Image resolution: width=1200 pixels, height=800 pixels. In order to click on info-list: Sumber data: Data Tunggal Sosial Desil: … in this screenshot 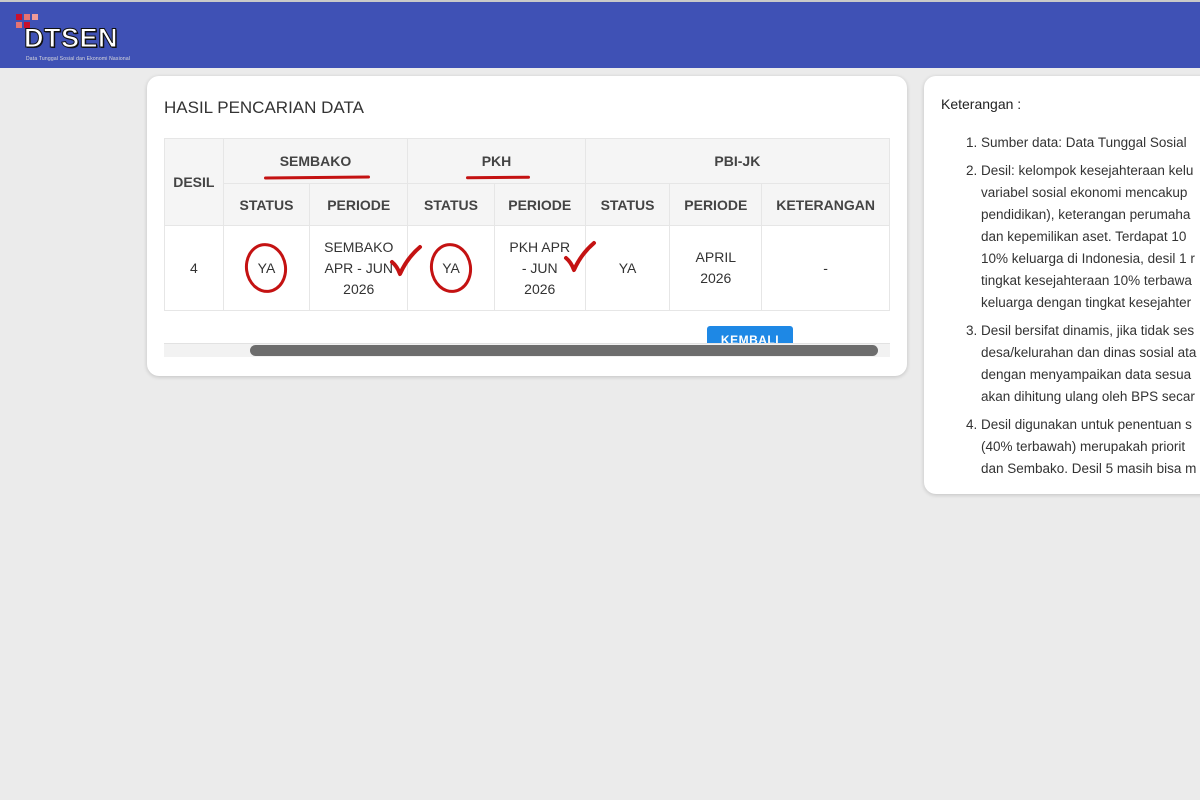, I will do `click(1070, 309)`.